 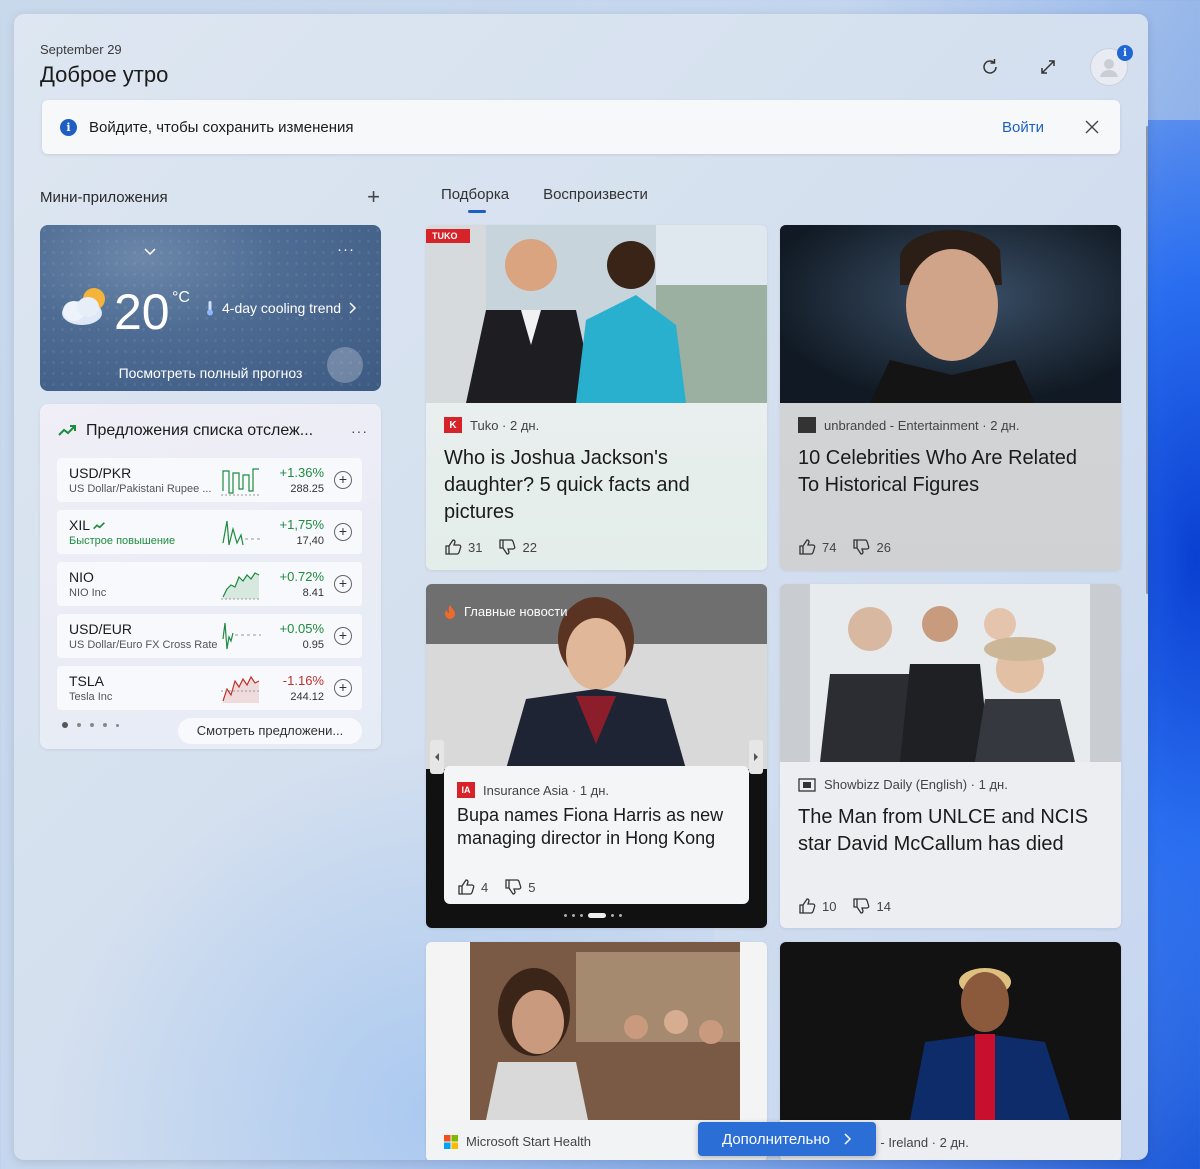 I want to click on like-button: 74, so click(x=817, y=547).